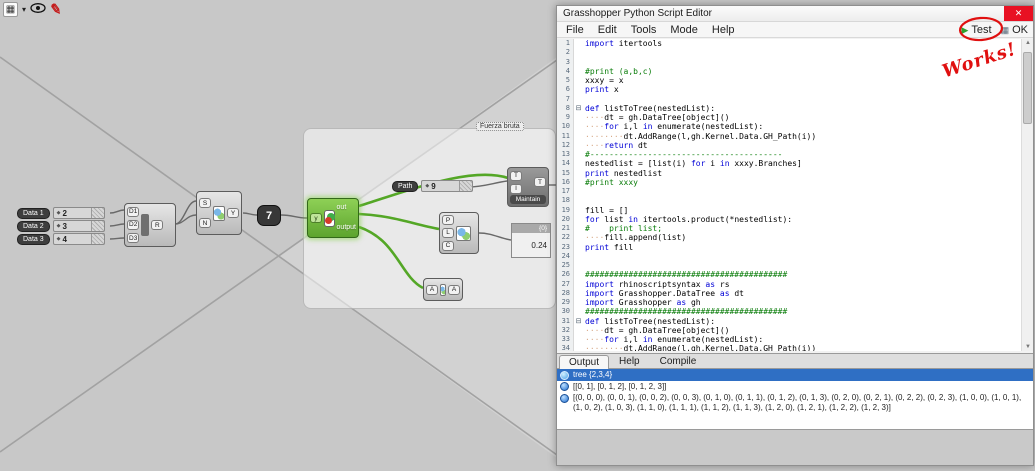 This screenshot has width=1035, height=471. I want to click on code-line: 15 print nestedlist, so click(795, 173).